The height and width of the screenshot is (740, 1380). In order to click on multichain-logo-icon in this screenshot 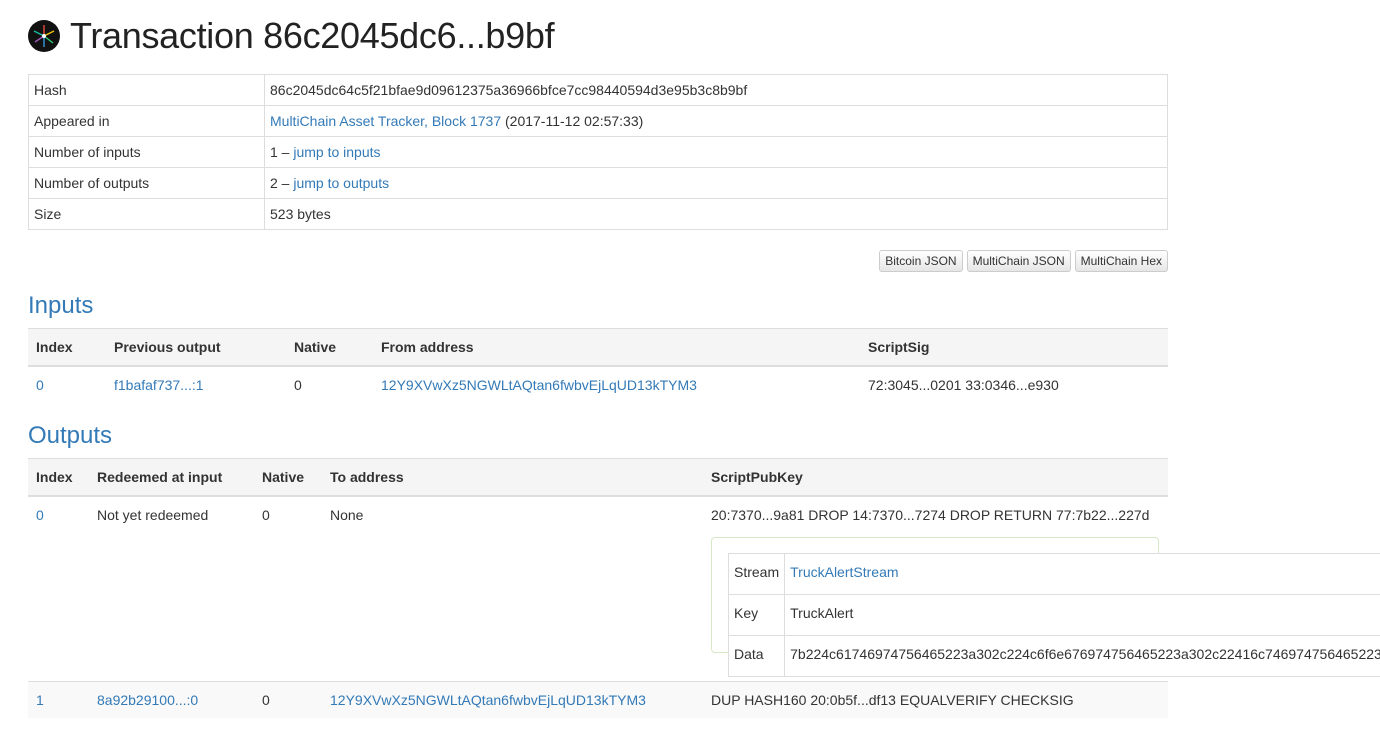, I will do `click(44, 36)`.